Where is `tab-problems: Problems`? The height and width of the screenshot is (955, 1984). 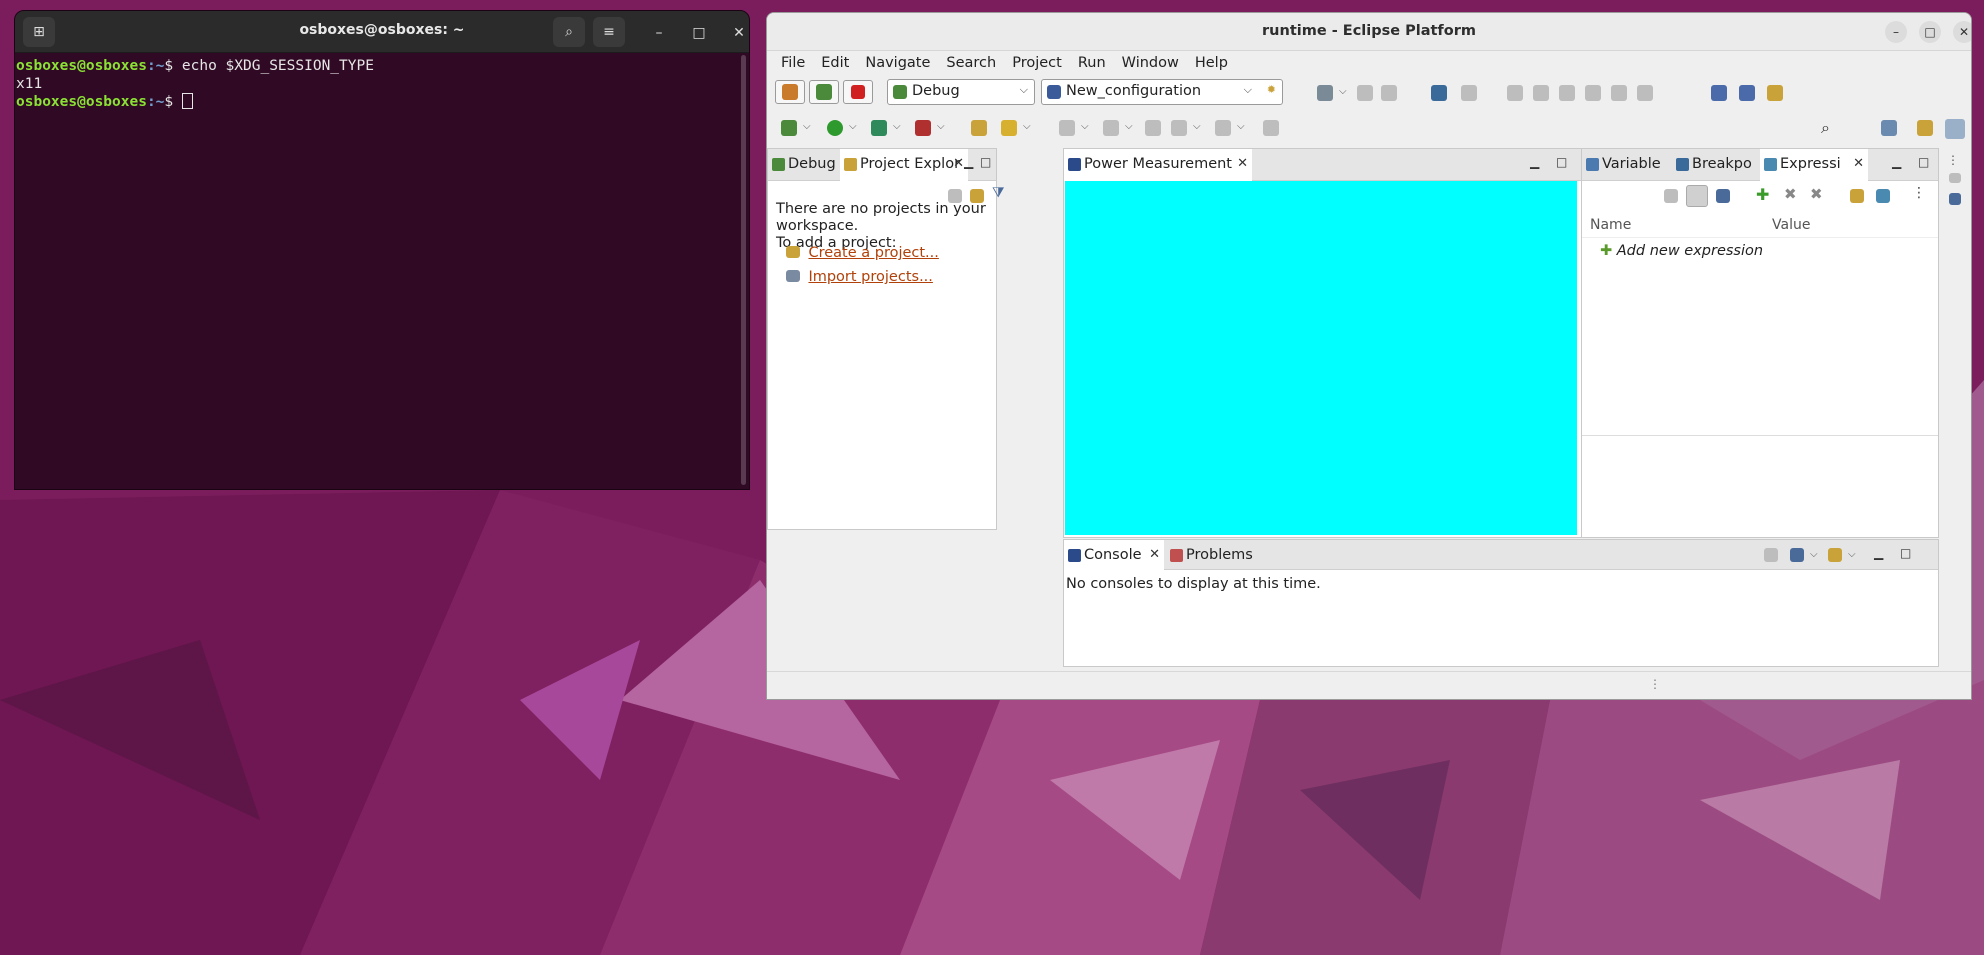 tab-problems: Problems is located at coordinates (1216, 555).